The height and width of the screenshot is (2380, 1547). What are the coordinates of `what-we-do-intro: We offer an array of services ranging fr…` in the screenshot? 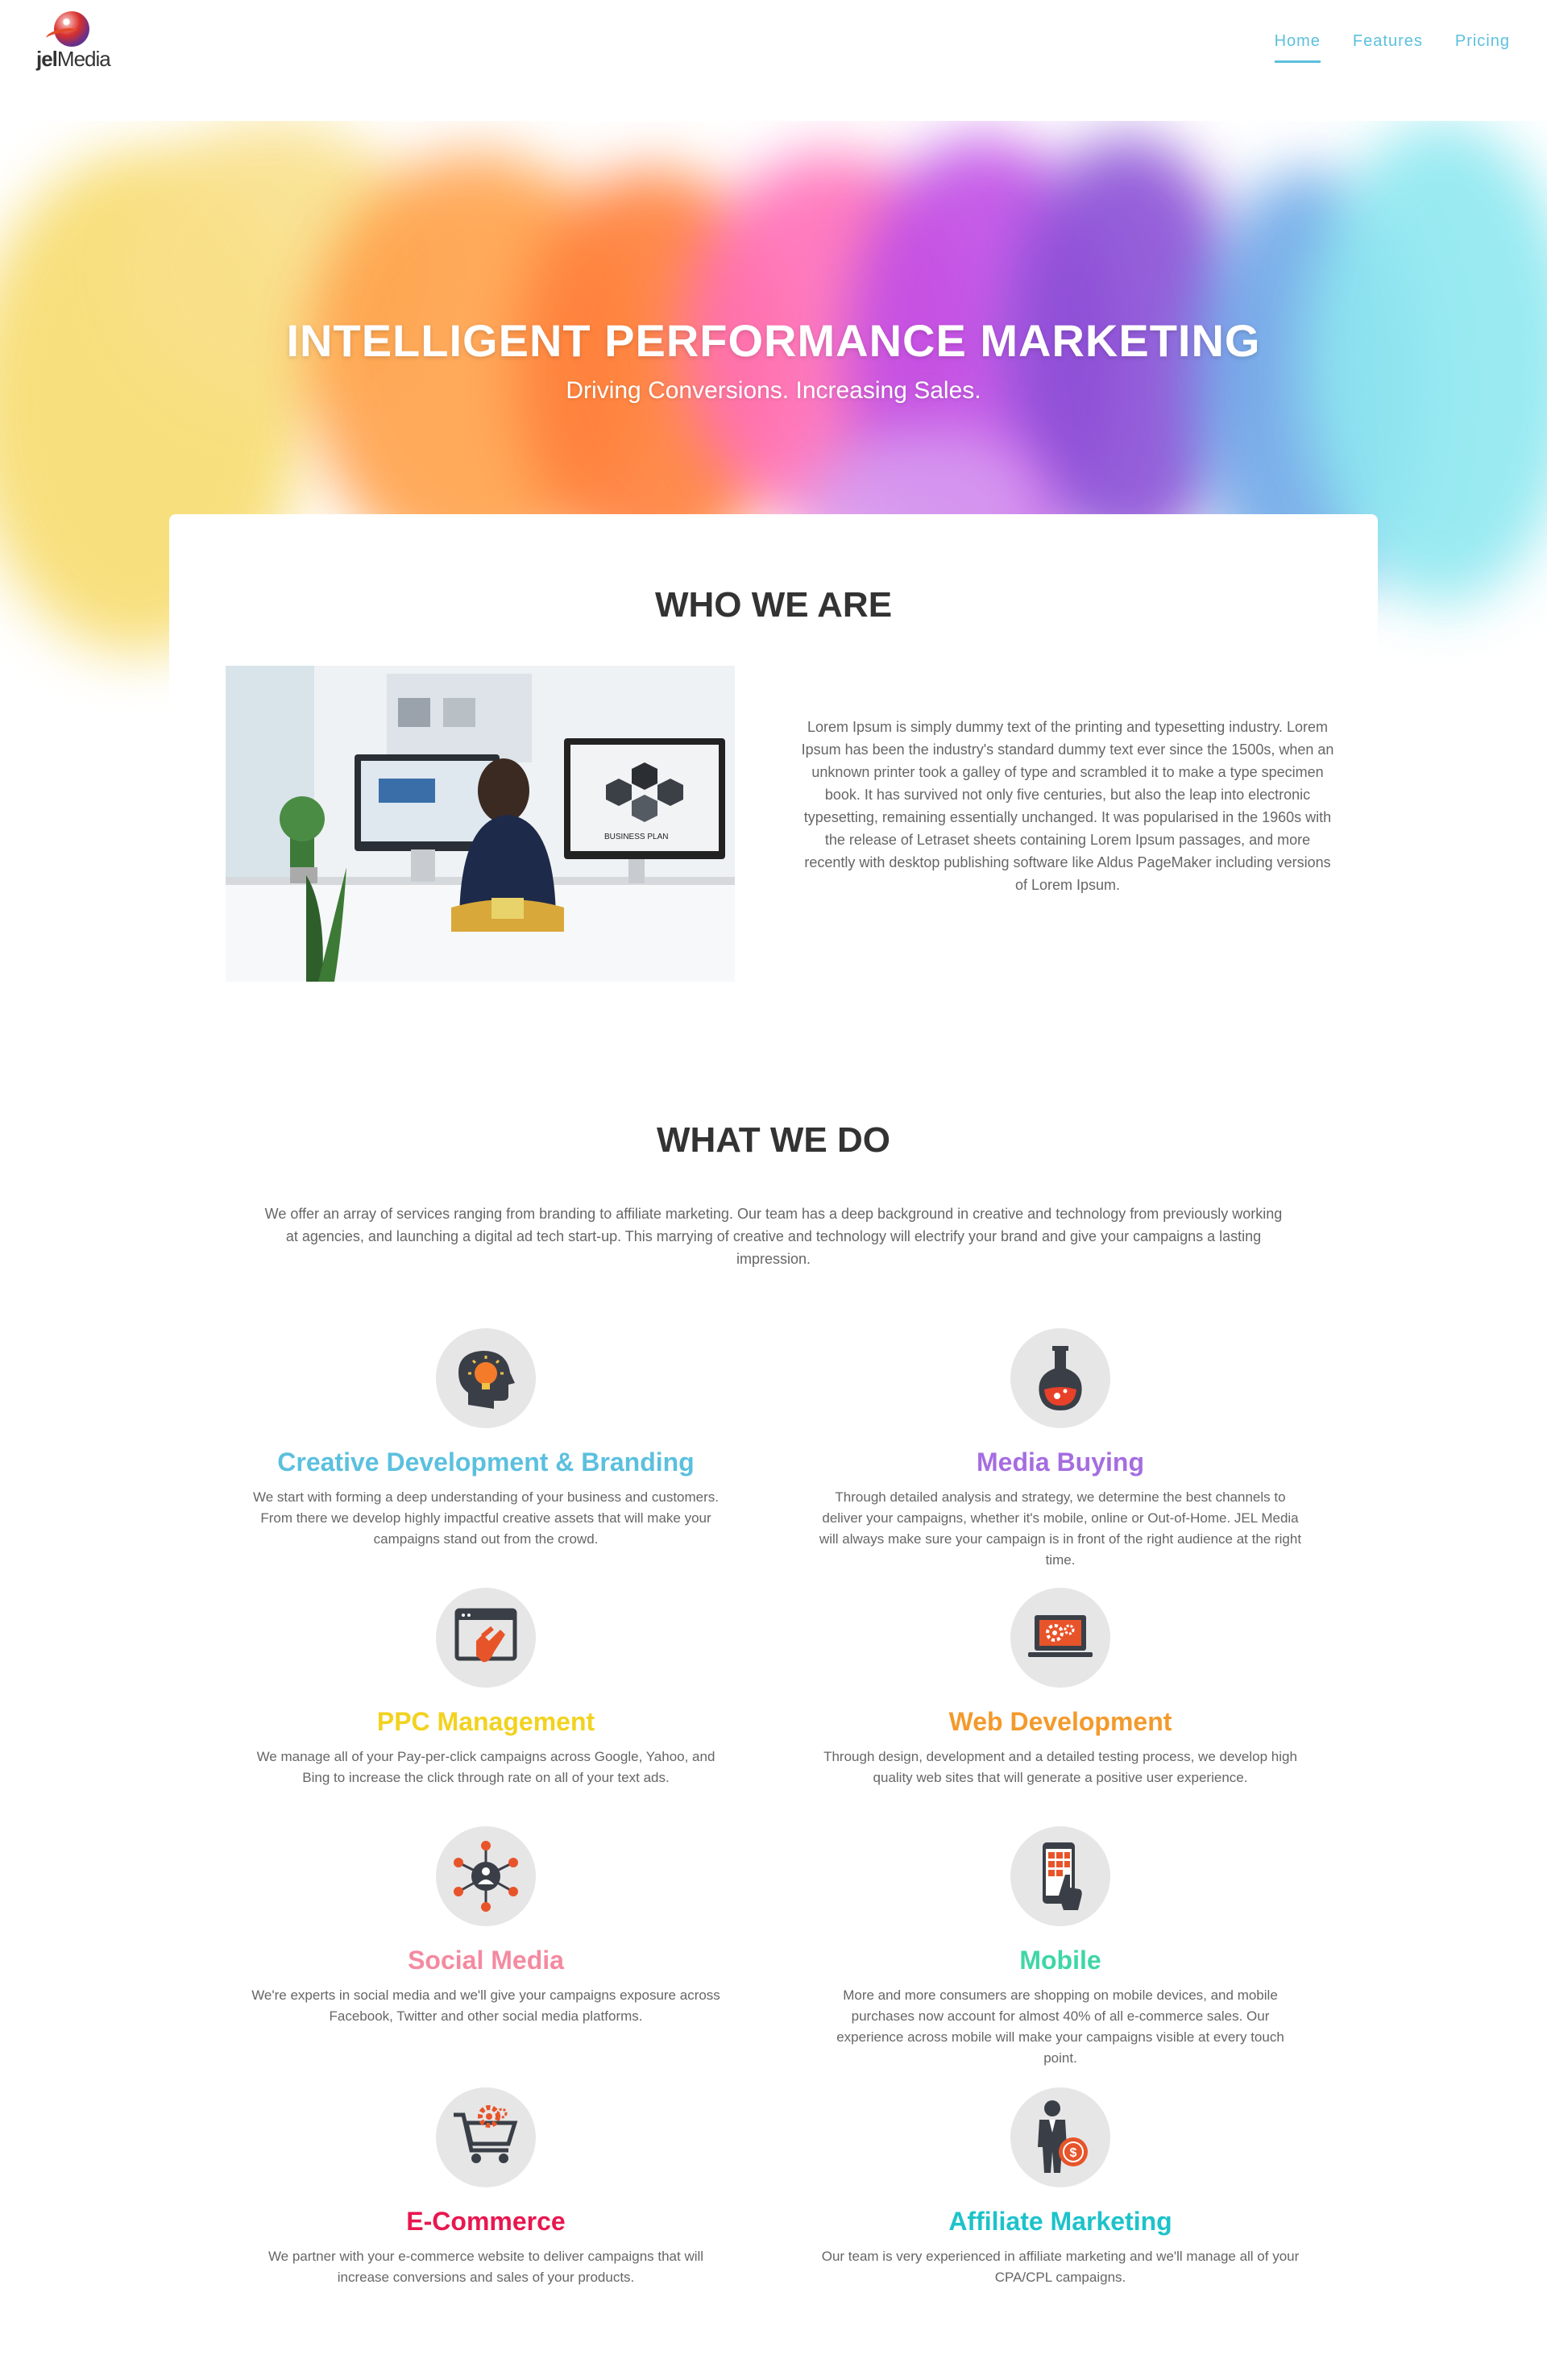 It's located at (773, 1236).